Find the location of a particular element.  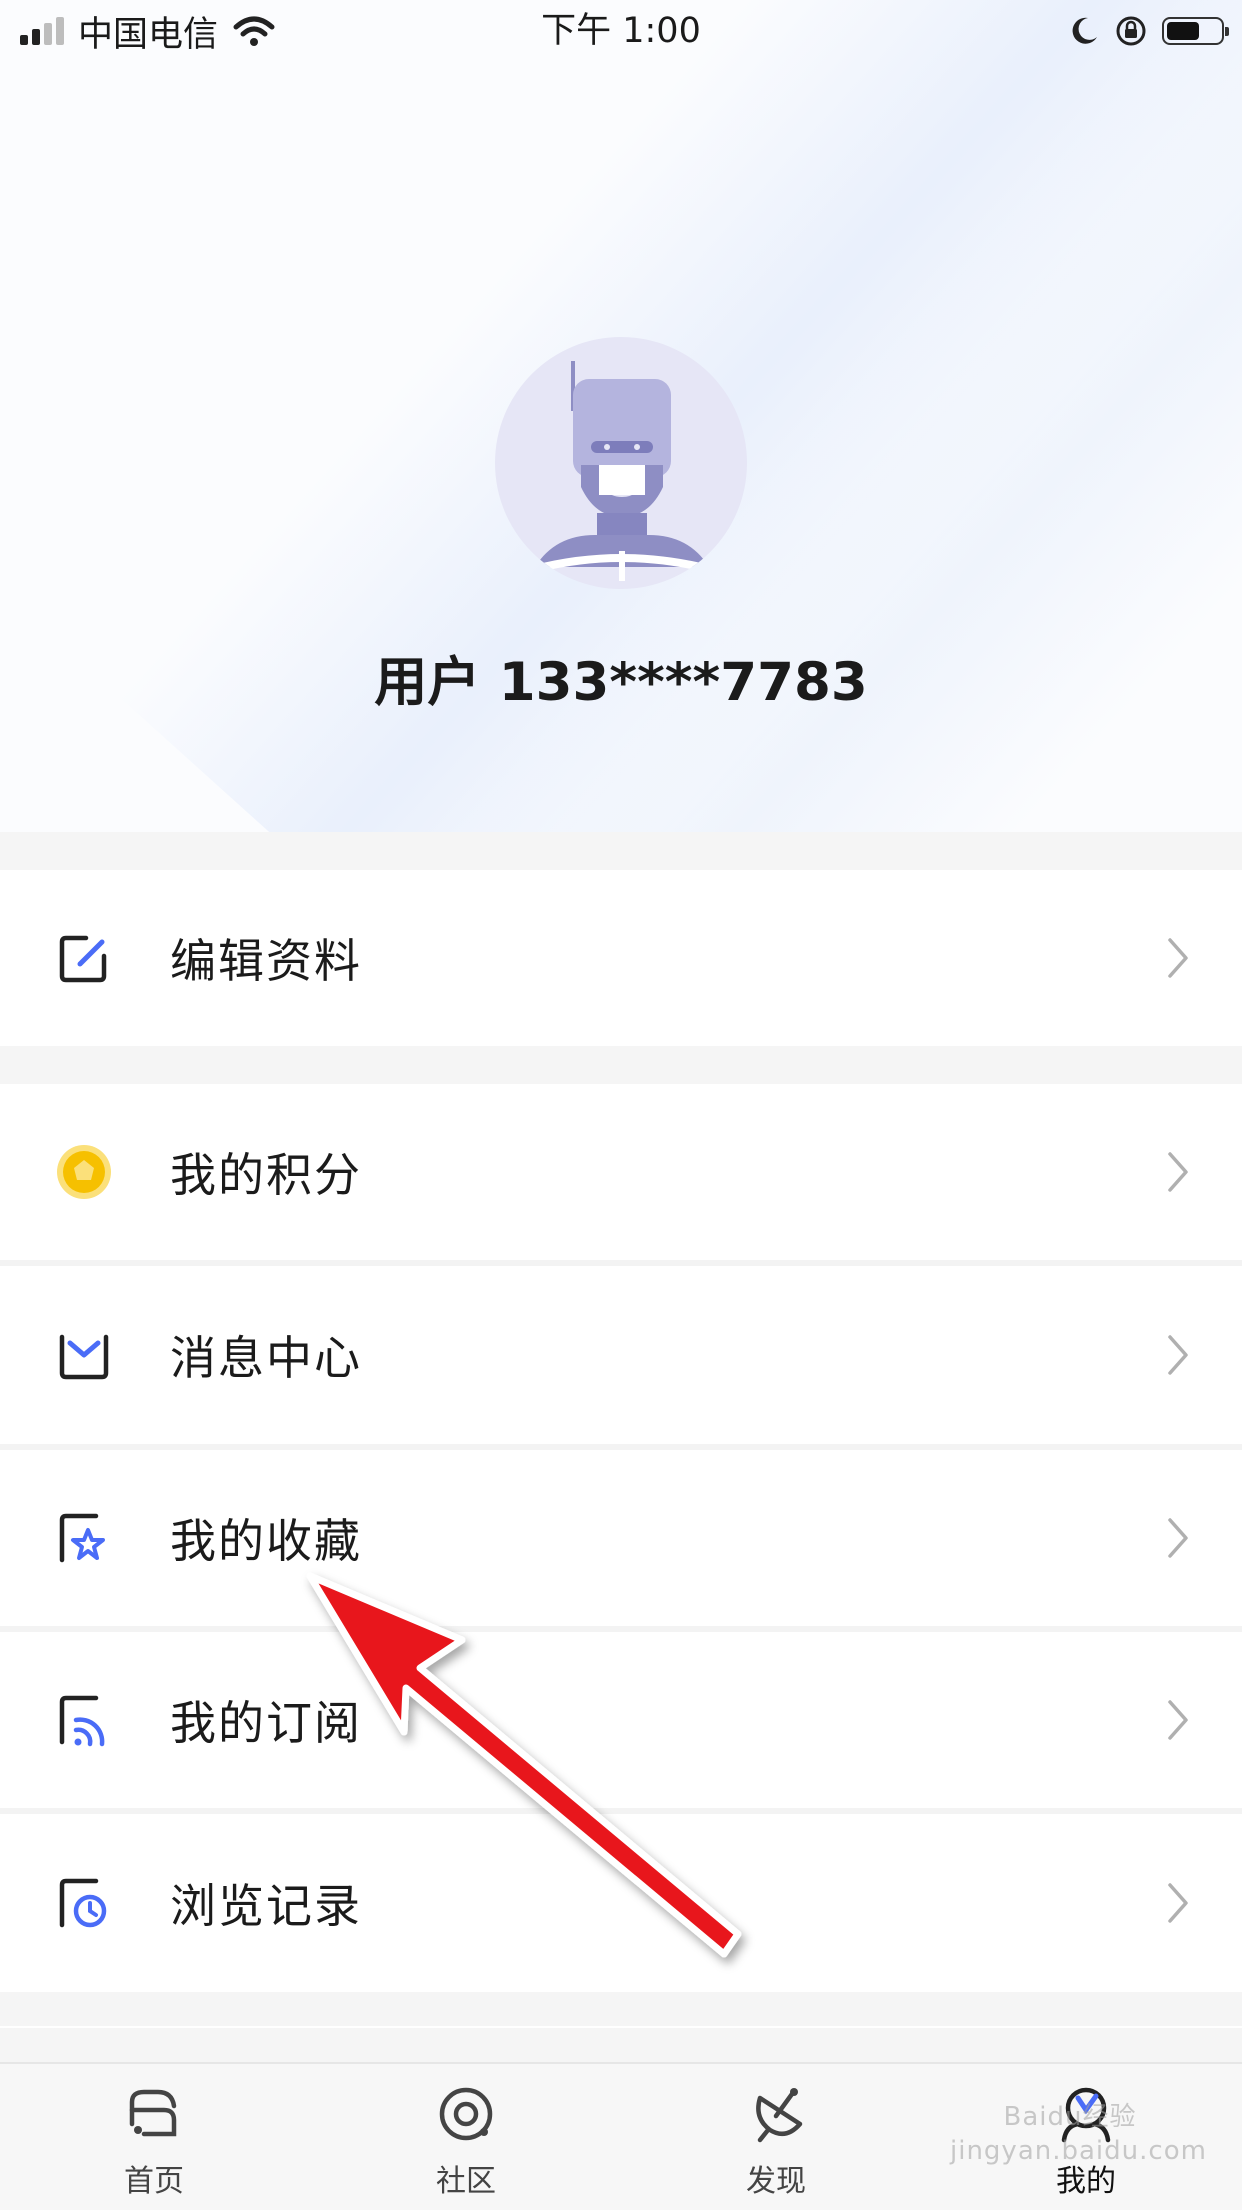

tab-community: 社区 is located at coordinates (466, 2137).